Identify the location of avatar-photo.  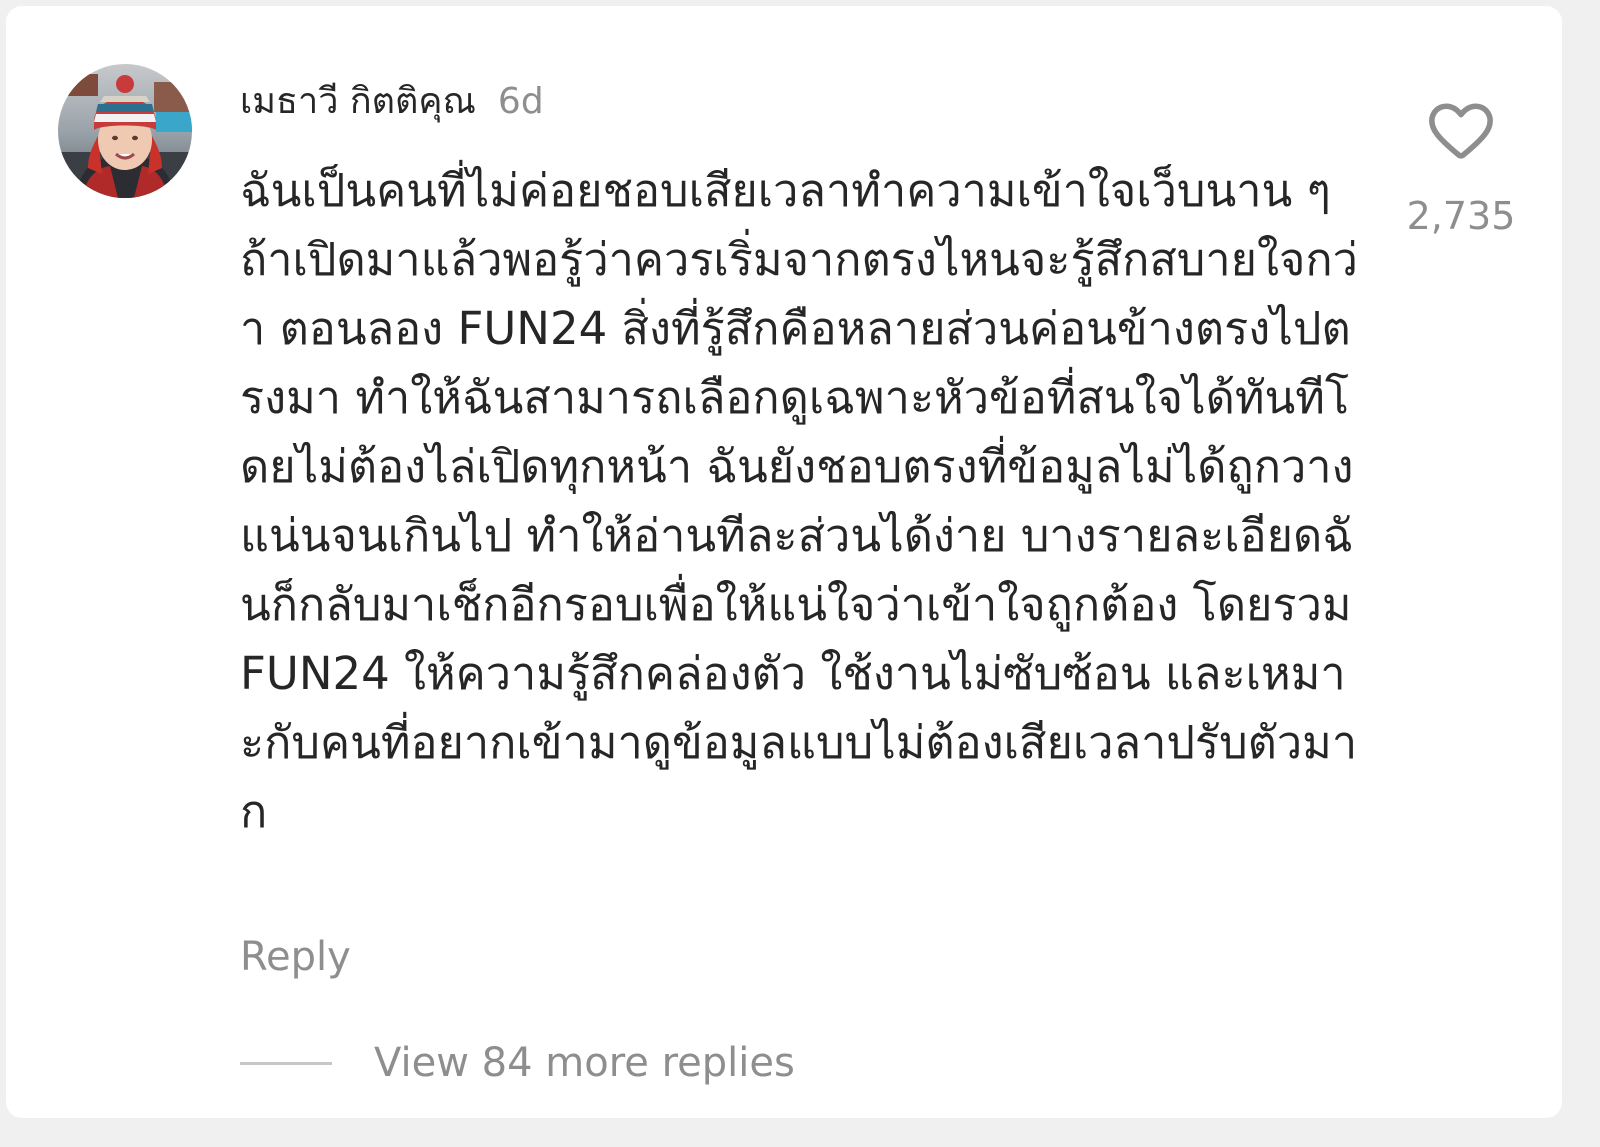
(125, 131).